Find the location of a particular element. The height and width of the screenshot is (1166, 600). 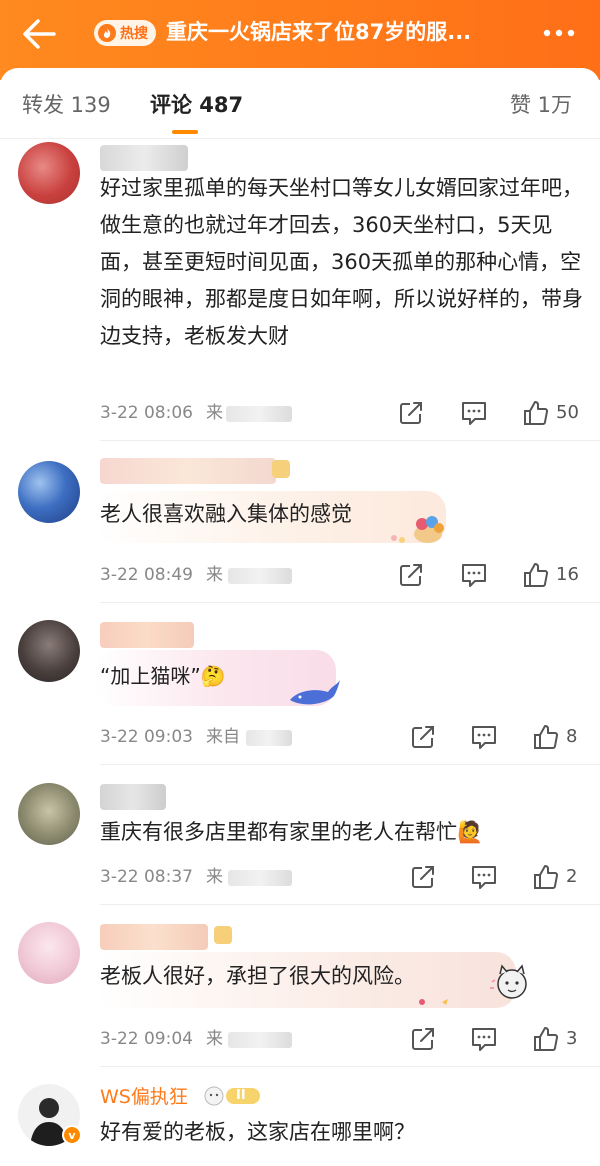

tab-active-indicator is located at coordinates (185, 132).